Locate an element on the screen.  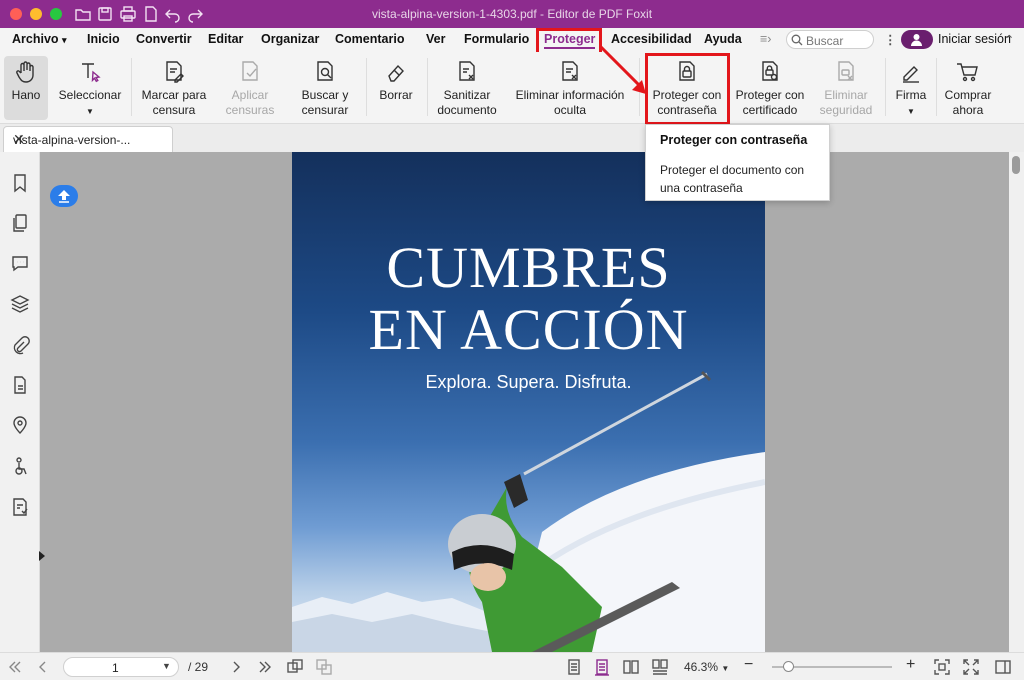
remove-hidden-icon is located at coordinates (570, 71).